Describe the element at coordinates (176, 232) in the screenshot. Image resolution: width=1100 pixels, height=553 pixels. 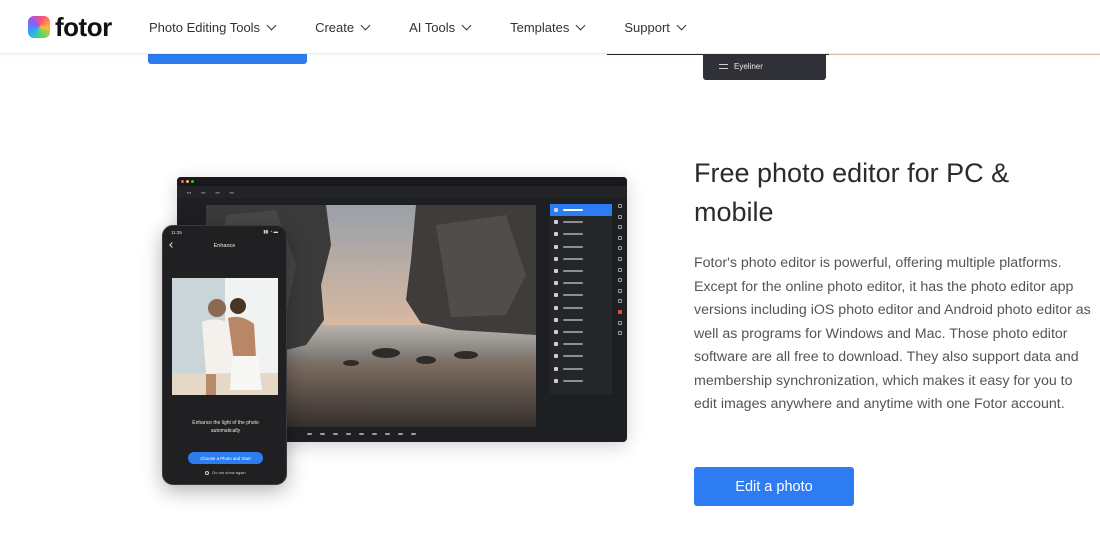
I see `phone-time: 11:35` at that location.